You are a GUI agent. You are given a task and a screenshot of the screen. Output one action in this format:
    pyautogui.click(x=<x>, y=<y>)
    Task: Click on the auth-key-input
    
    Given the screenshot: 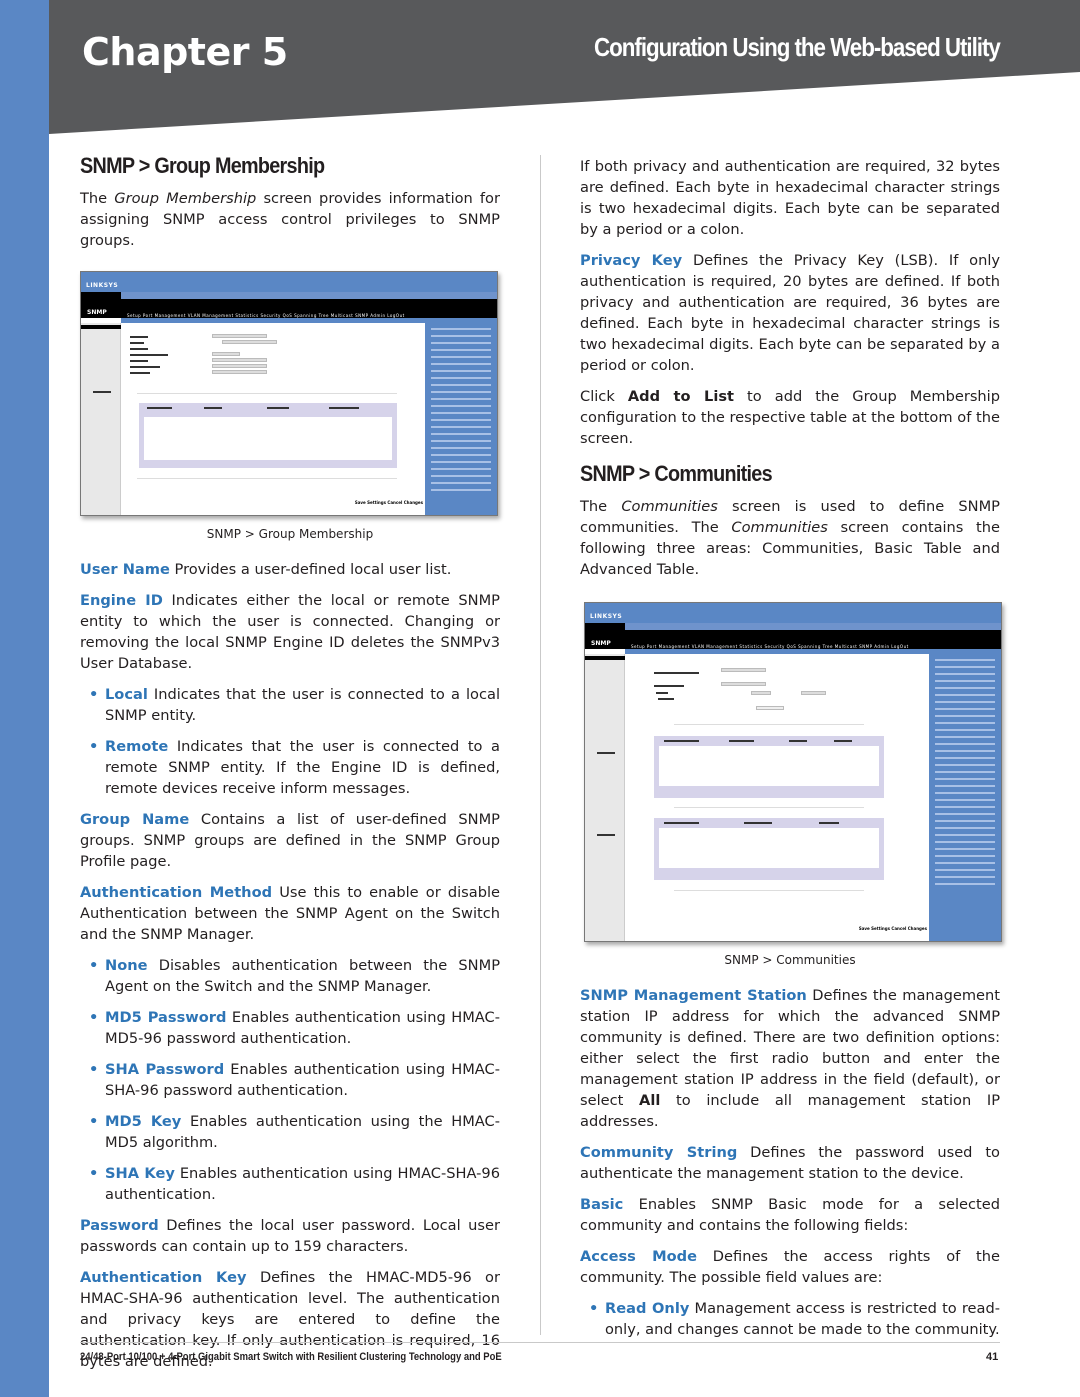 What is the action you would take?
    pyautogui.click(x=239, y=366)
    